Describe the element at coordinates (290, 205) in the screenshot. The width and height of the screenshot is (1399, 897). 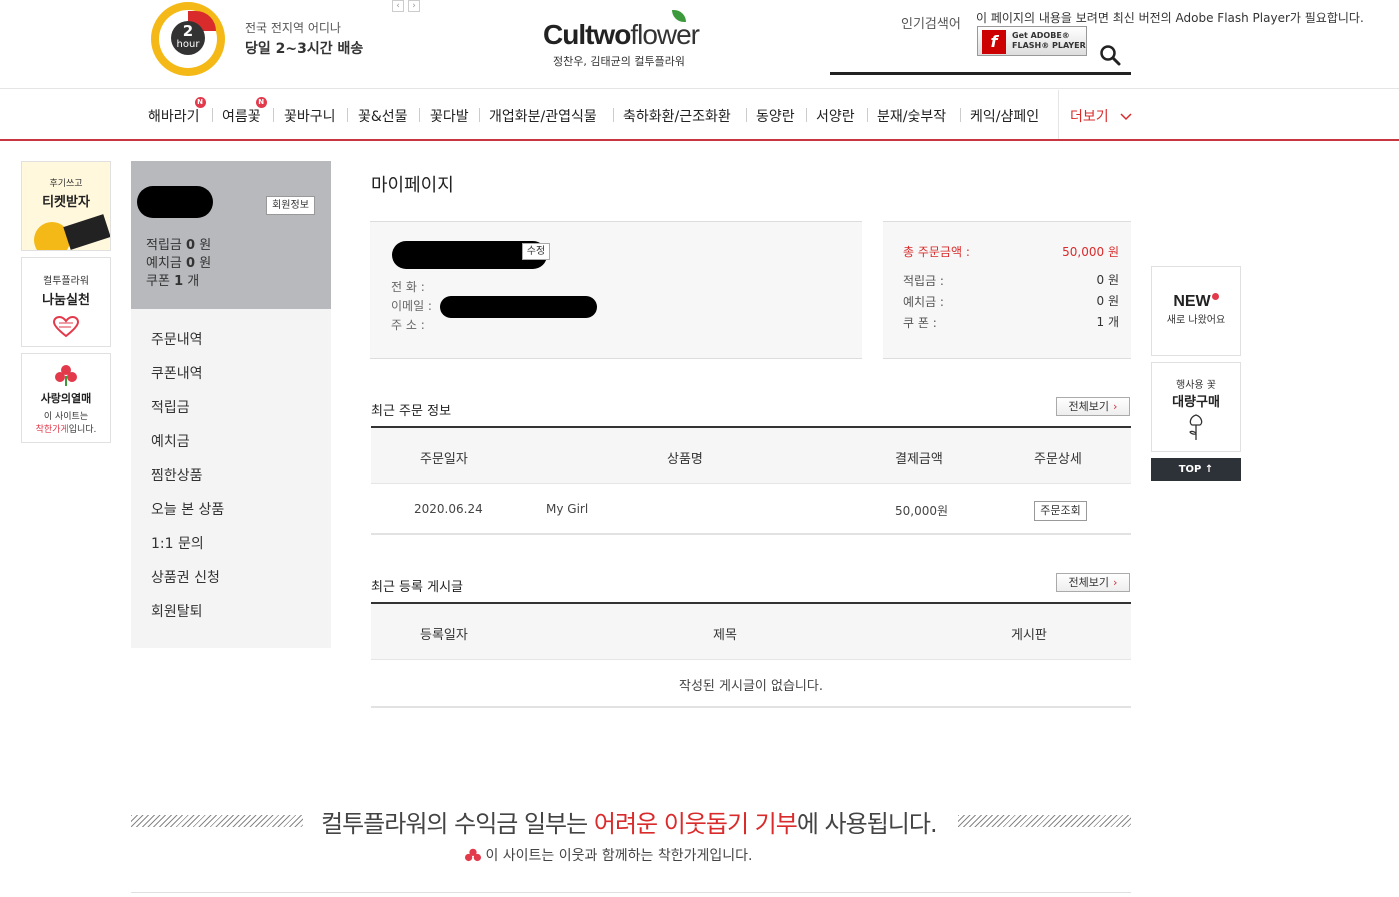
I see `member-info-button: 회원정보` at that location.